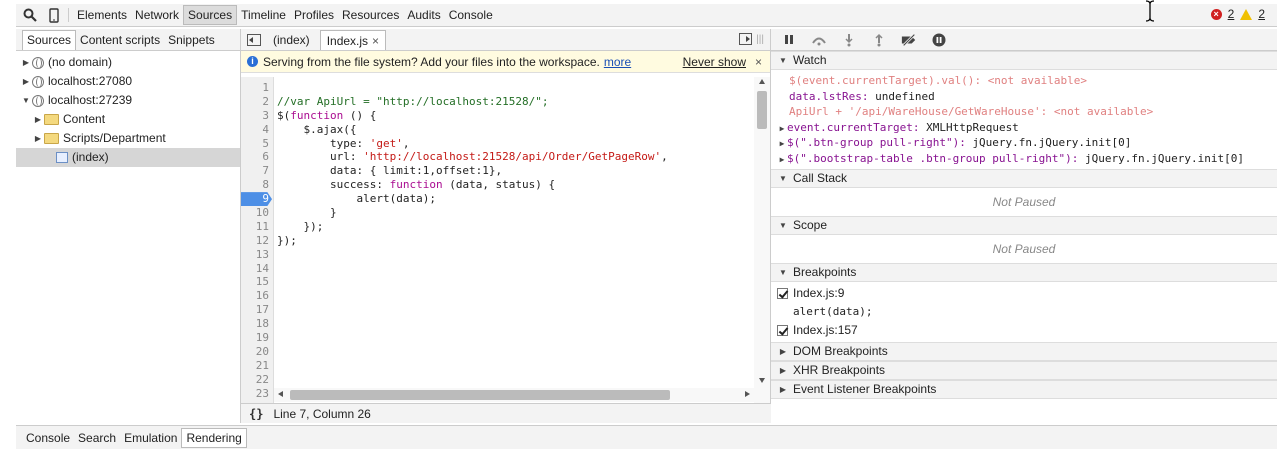 The image size is (1277, 449). I want to click on step-out-icon, so click(879, 40).